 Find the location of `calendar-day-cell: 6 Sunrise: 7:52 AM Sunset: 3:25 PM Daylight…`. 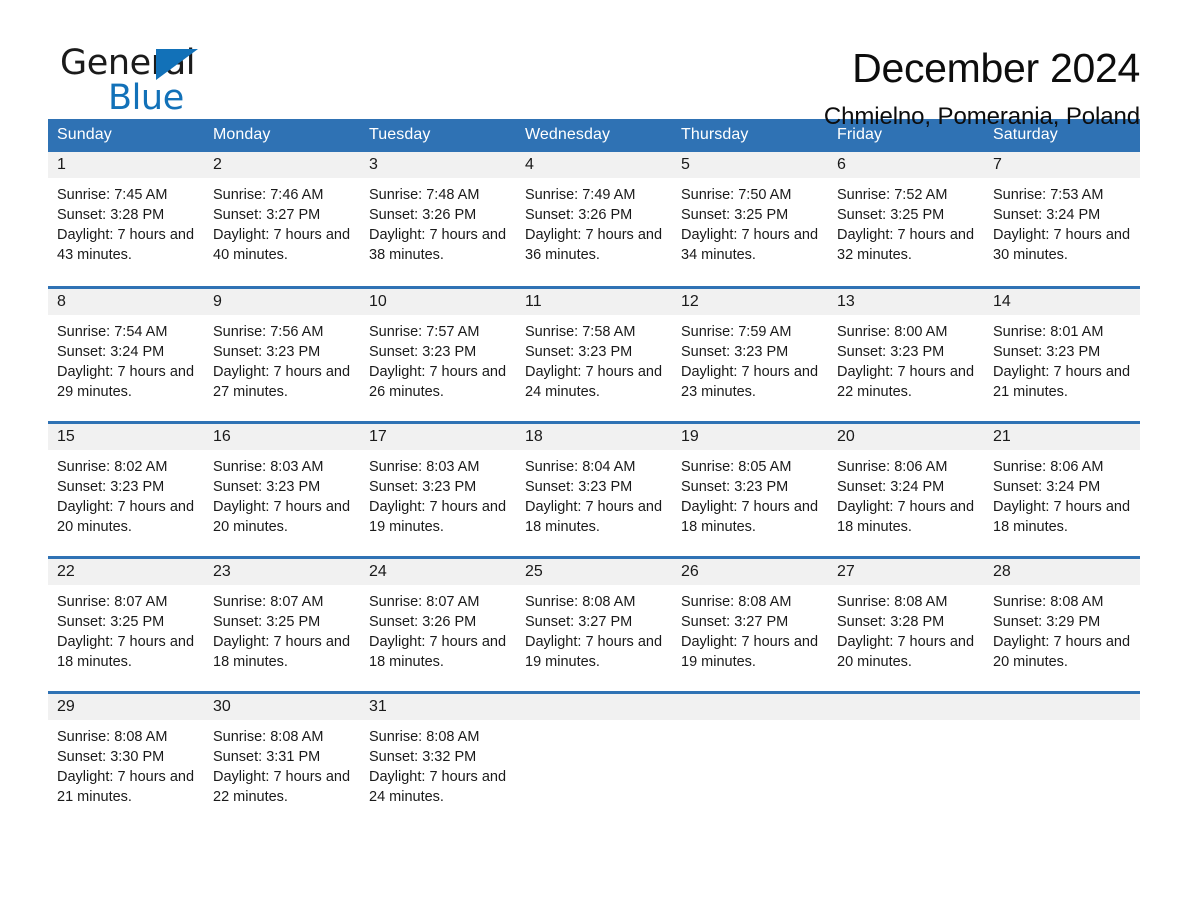

calendar-day-cell: 6 Sunrise: 7:52 AM Sunset: 3:25 PM Daylight… is located at coordinates (906, 219).